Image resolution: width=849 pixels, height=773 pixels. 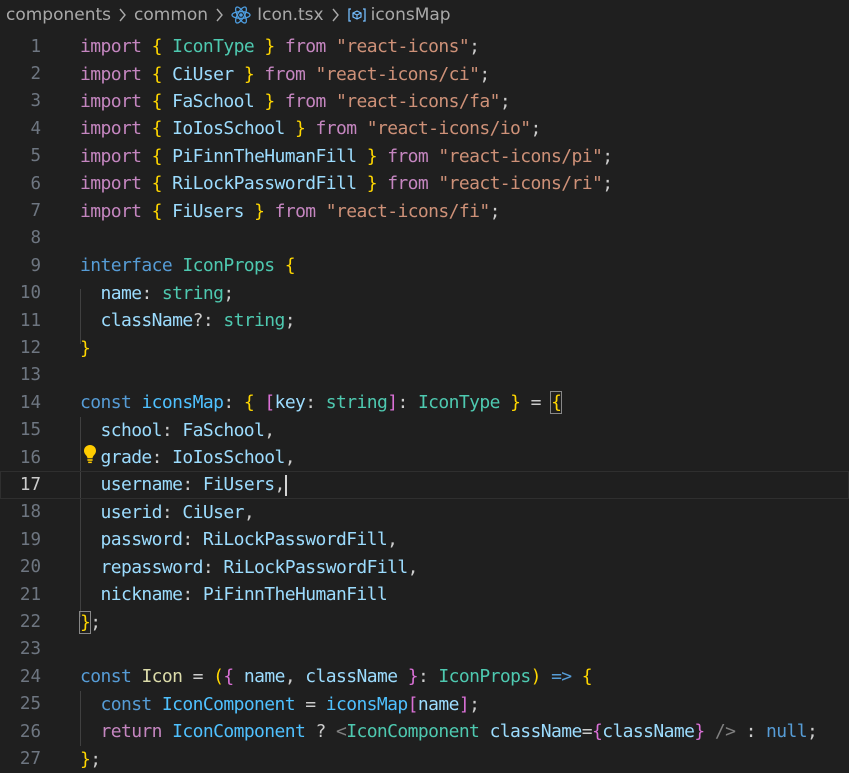 What do you see at coordinates (438, 704) in the screenshot?
I see `code-token: name` at bounding box center [438, 704].